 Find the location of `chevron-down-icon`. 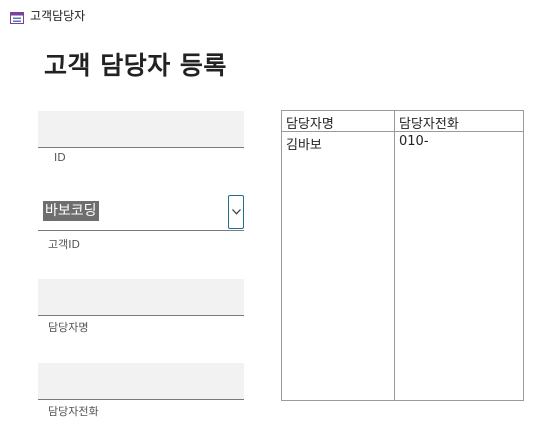

chevron-down-icon is located at coordinates (236, 212).